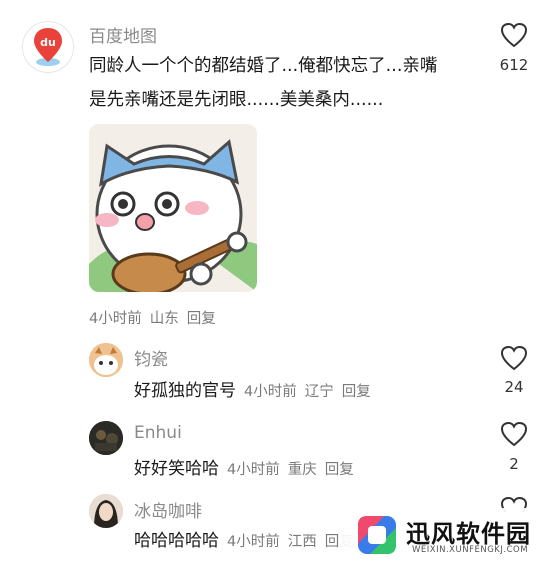  I want to click on main-comment-time: 4小时前, so click(115, 319).